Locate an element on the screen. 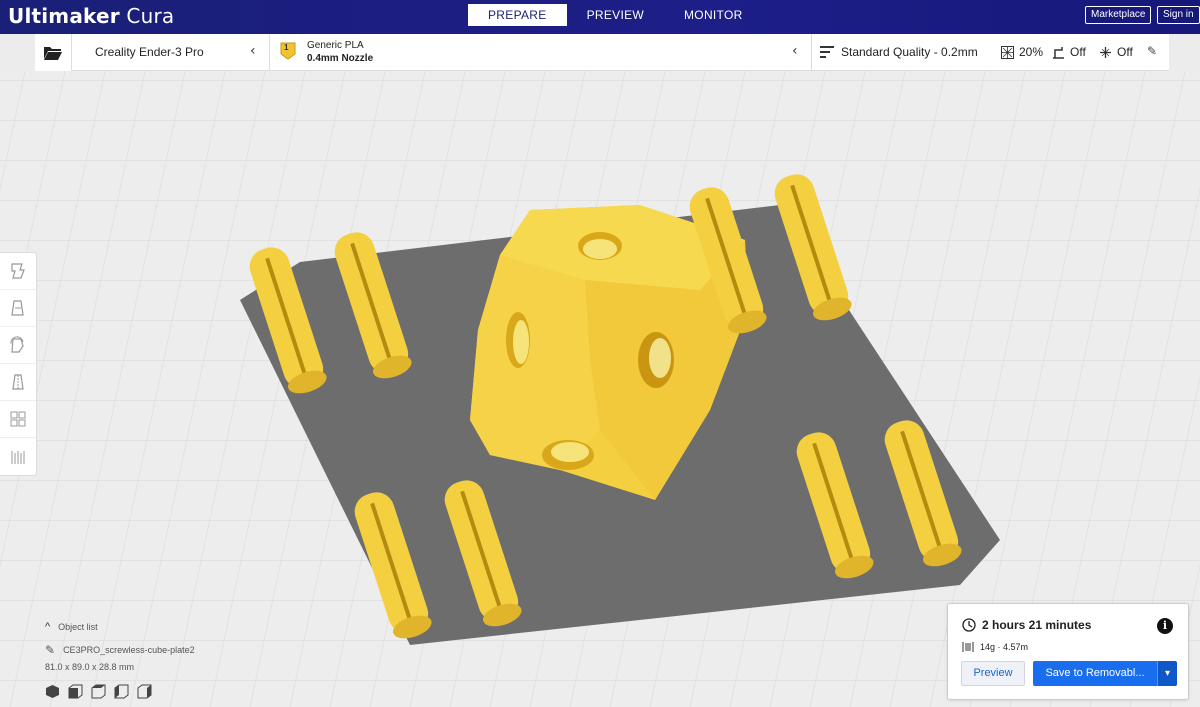  top-view-icon is located at coordinates (98, 691).